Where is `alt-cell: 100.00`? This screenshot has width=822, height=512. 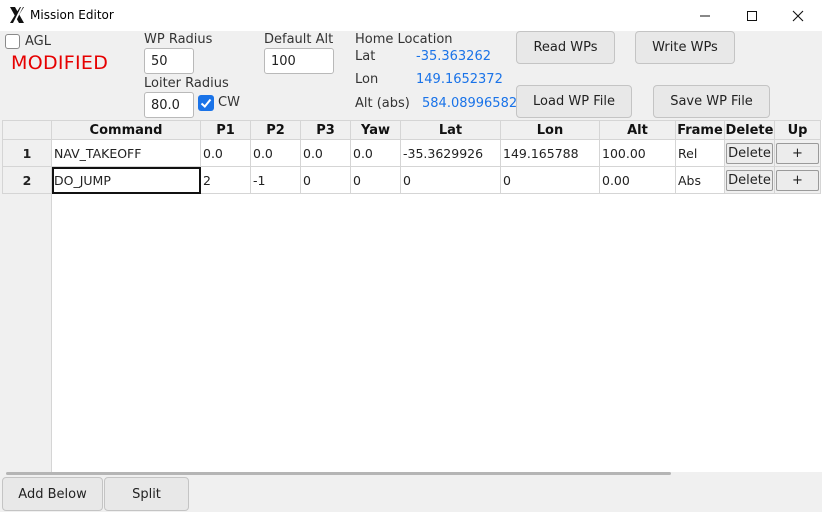 alt-cell: 100.00 is located at coordinates (637, 153).